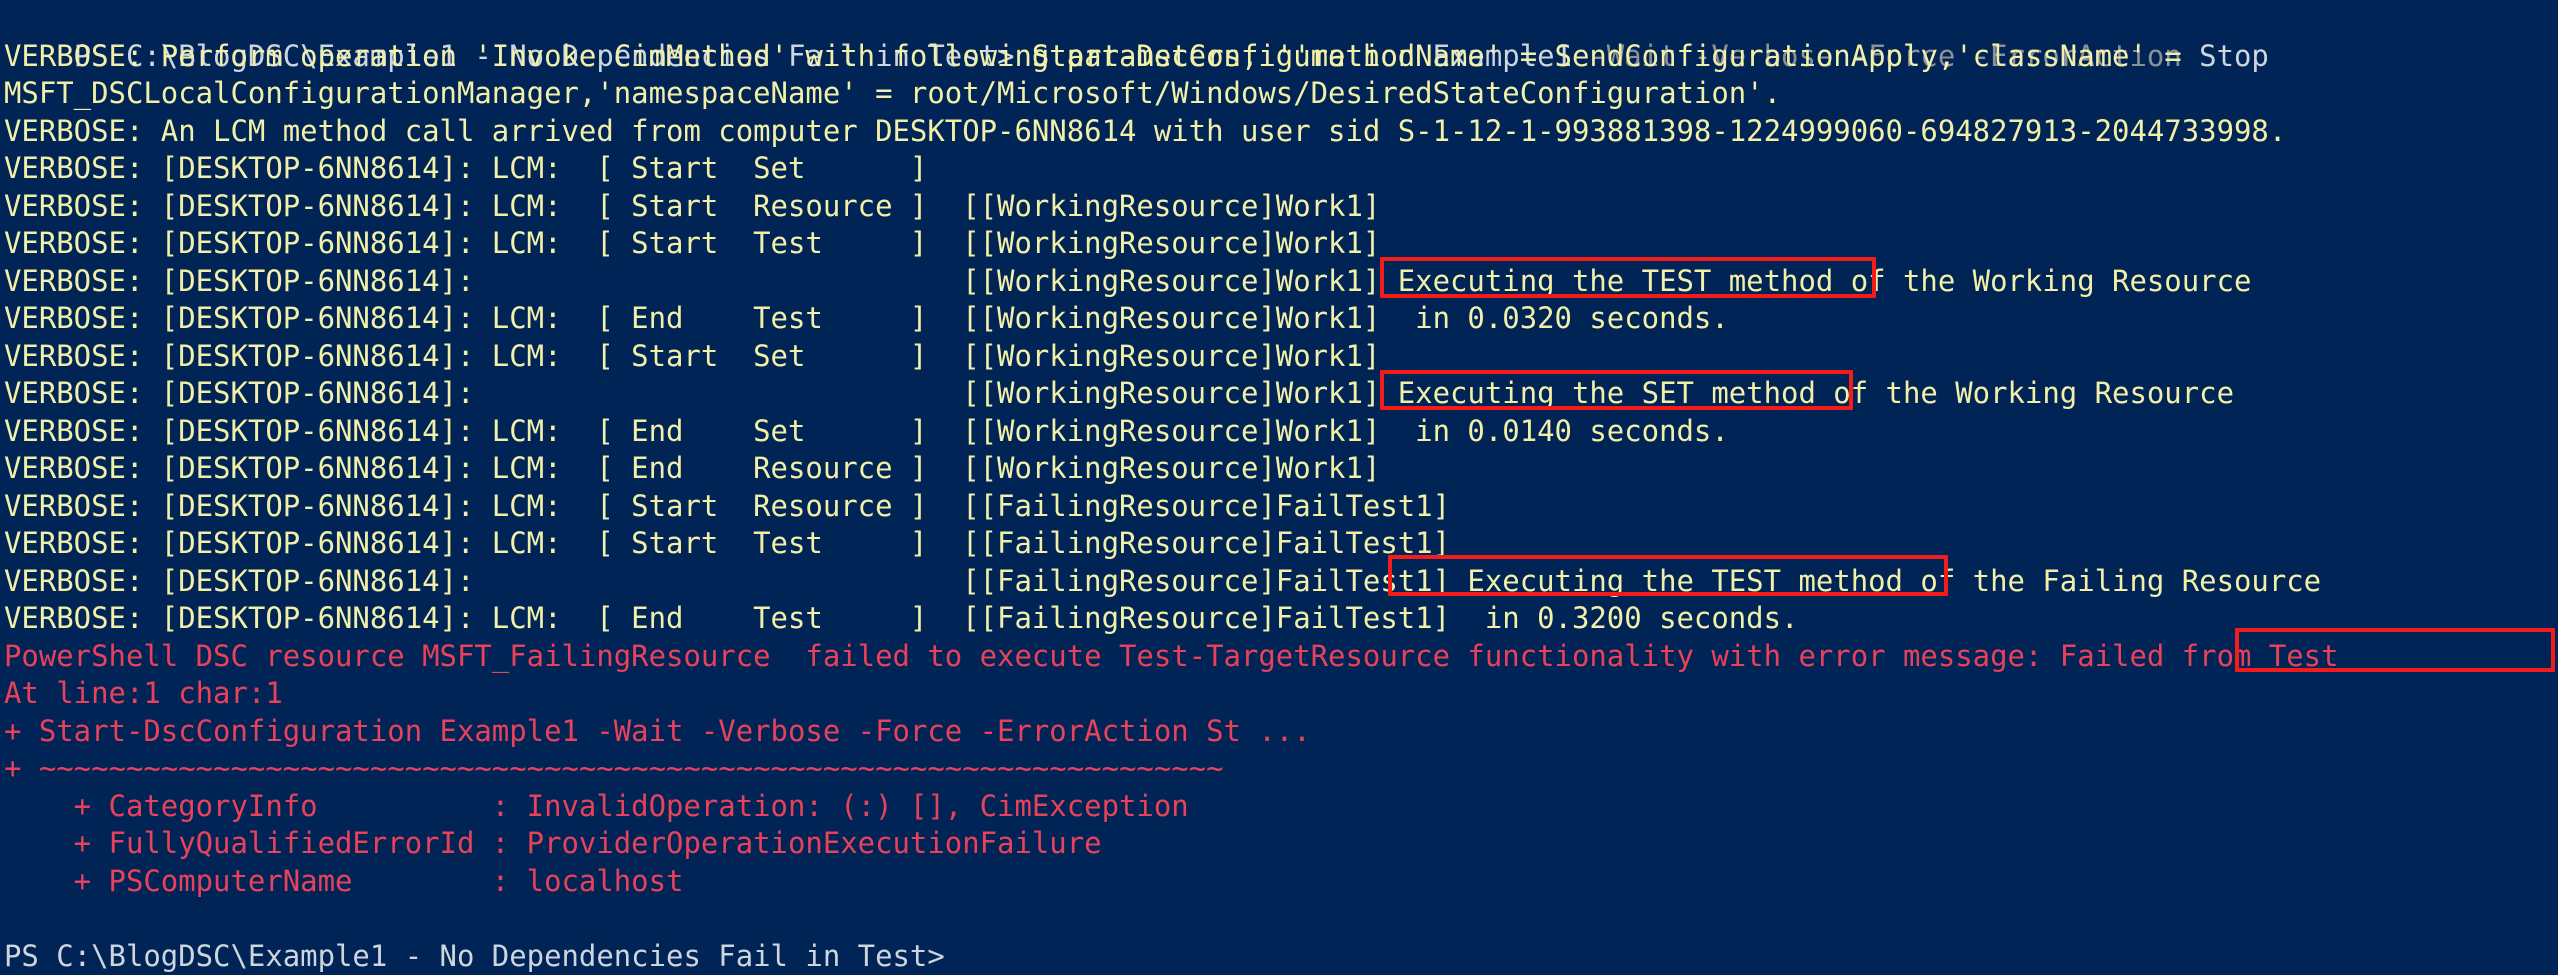  Describe the element at coordinates (1279, 919) in the screenshot. I see `blank-line` at that location.